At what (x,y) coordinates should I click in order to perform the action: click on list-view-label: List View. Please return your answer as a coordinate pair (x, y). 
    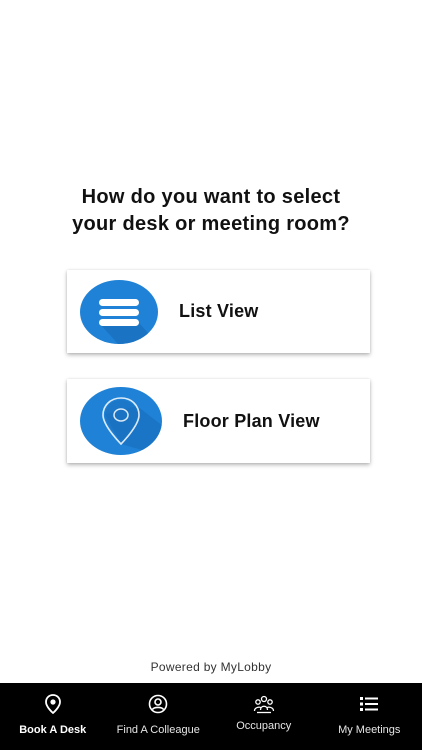
    Looking at the image, I should click on (219, 311).